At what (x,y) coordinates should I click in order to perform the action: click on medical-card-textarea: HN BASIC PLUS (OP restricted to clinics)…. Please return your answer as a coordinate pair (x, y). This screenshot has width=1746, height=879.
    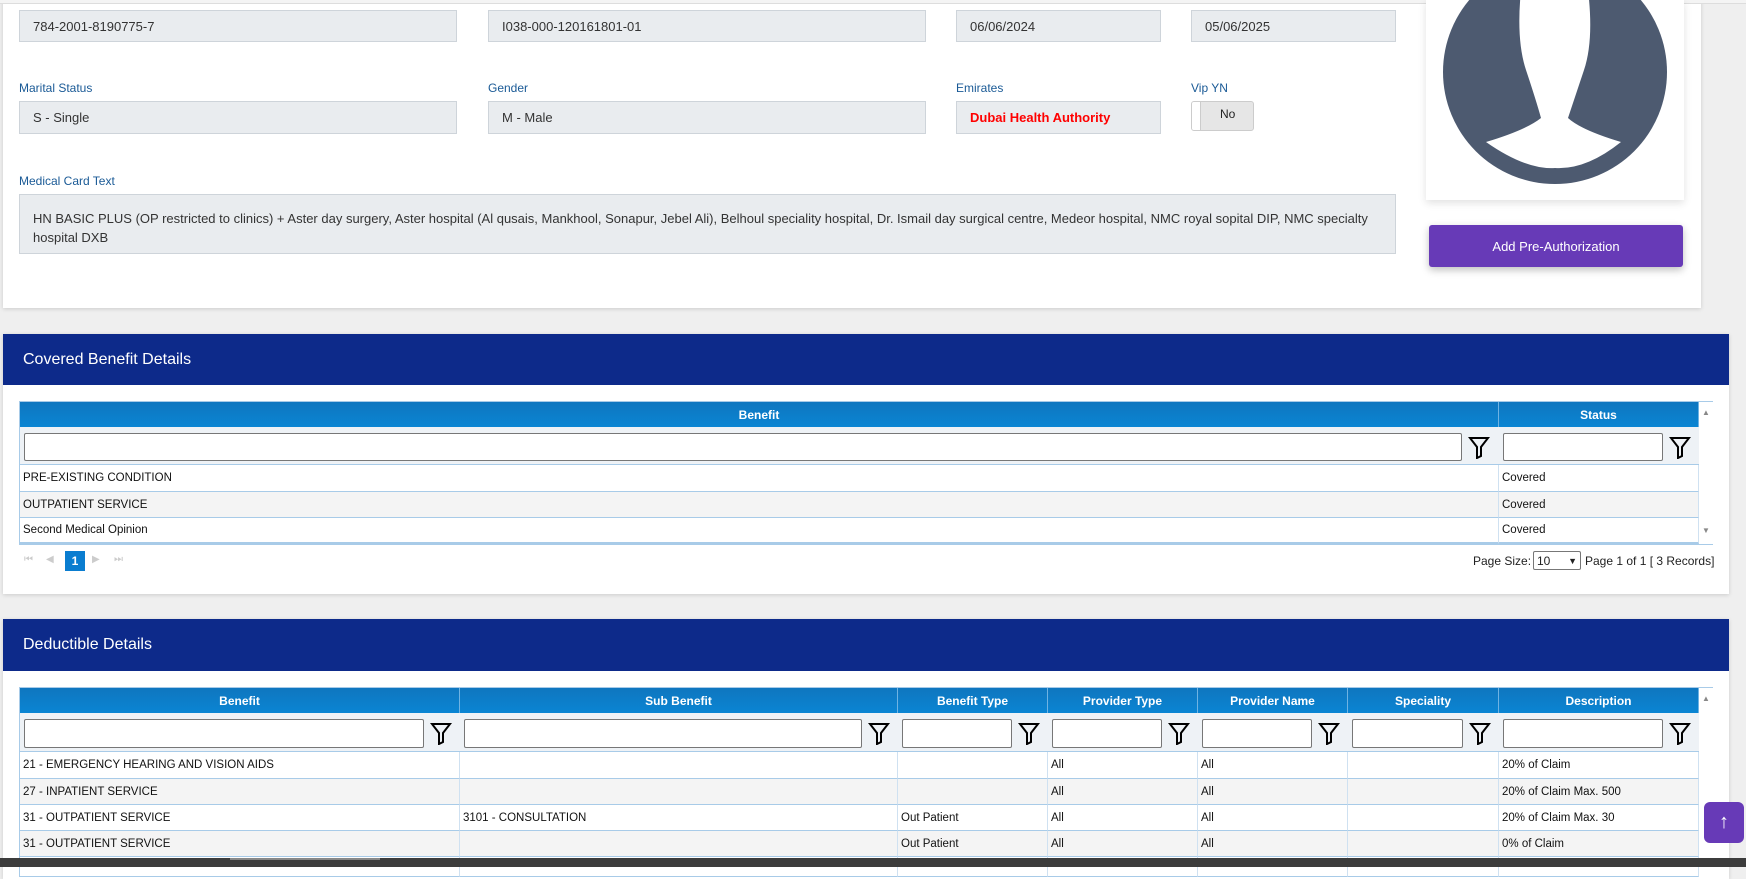
    Looking at the image, I should click on (707, 224).